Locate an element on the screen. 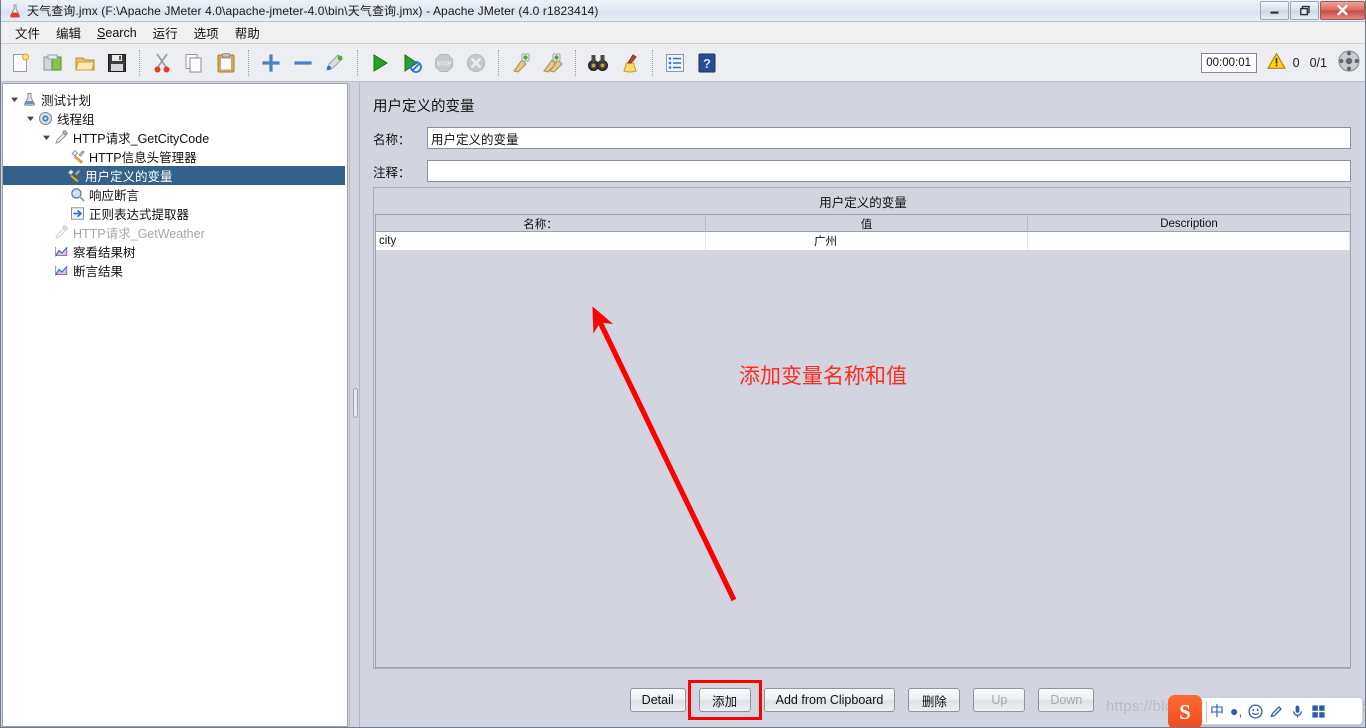  table-row: city 广州 is located at coordinates (863, 241).